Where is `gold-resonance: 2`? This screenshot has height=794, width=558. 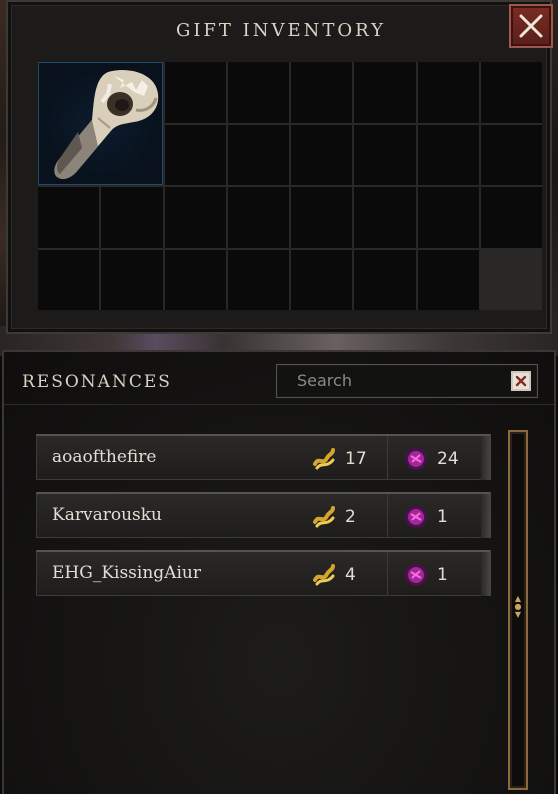
gold-resonance: 2 is located at coordinates (333, 517).